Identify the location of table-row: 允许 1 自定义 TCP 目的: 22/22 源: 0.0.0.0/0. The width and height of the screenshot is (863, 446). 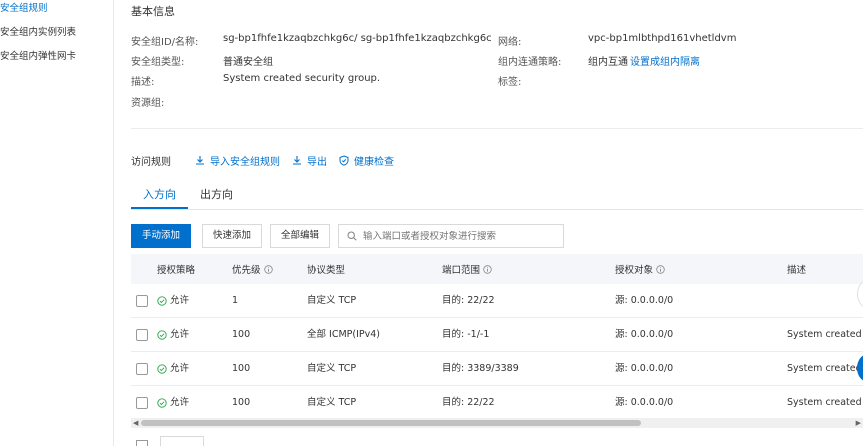
(497, 301).